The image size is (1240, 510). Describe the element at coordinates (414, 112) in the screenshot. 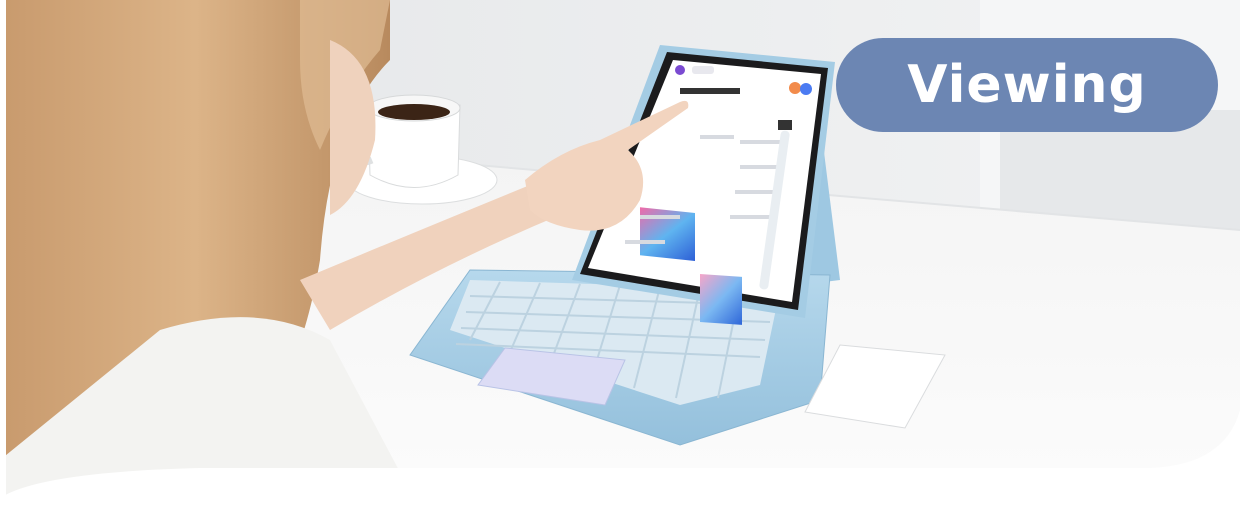

I see `coffee` at that location.